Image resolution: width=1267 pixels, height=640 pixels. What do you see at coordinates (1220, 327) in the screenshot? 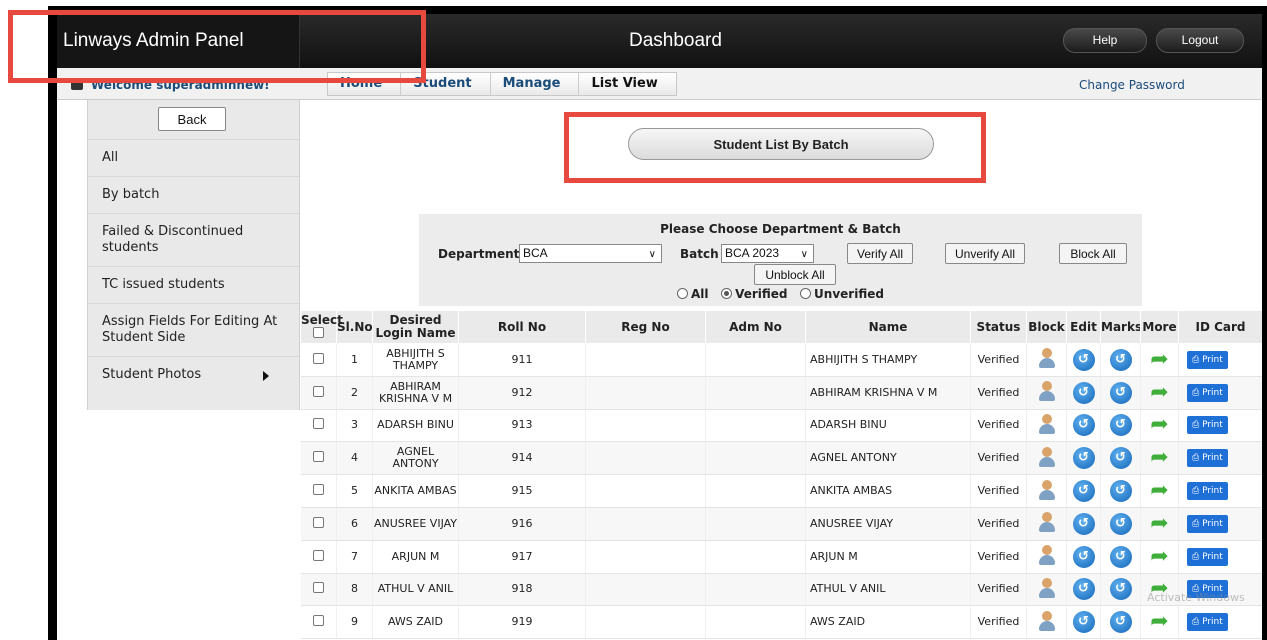
I see `header-id-card: ID Card` at bounding box center [1220, 327].